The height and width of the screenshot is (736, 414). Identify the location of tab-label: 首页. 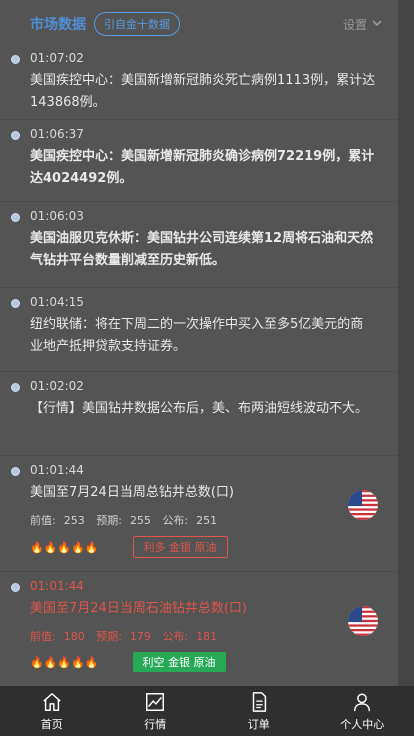
(51, 724).